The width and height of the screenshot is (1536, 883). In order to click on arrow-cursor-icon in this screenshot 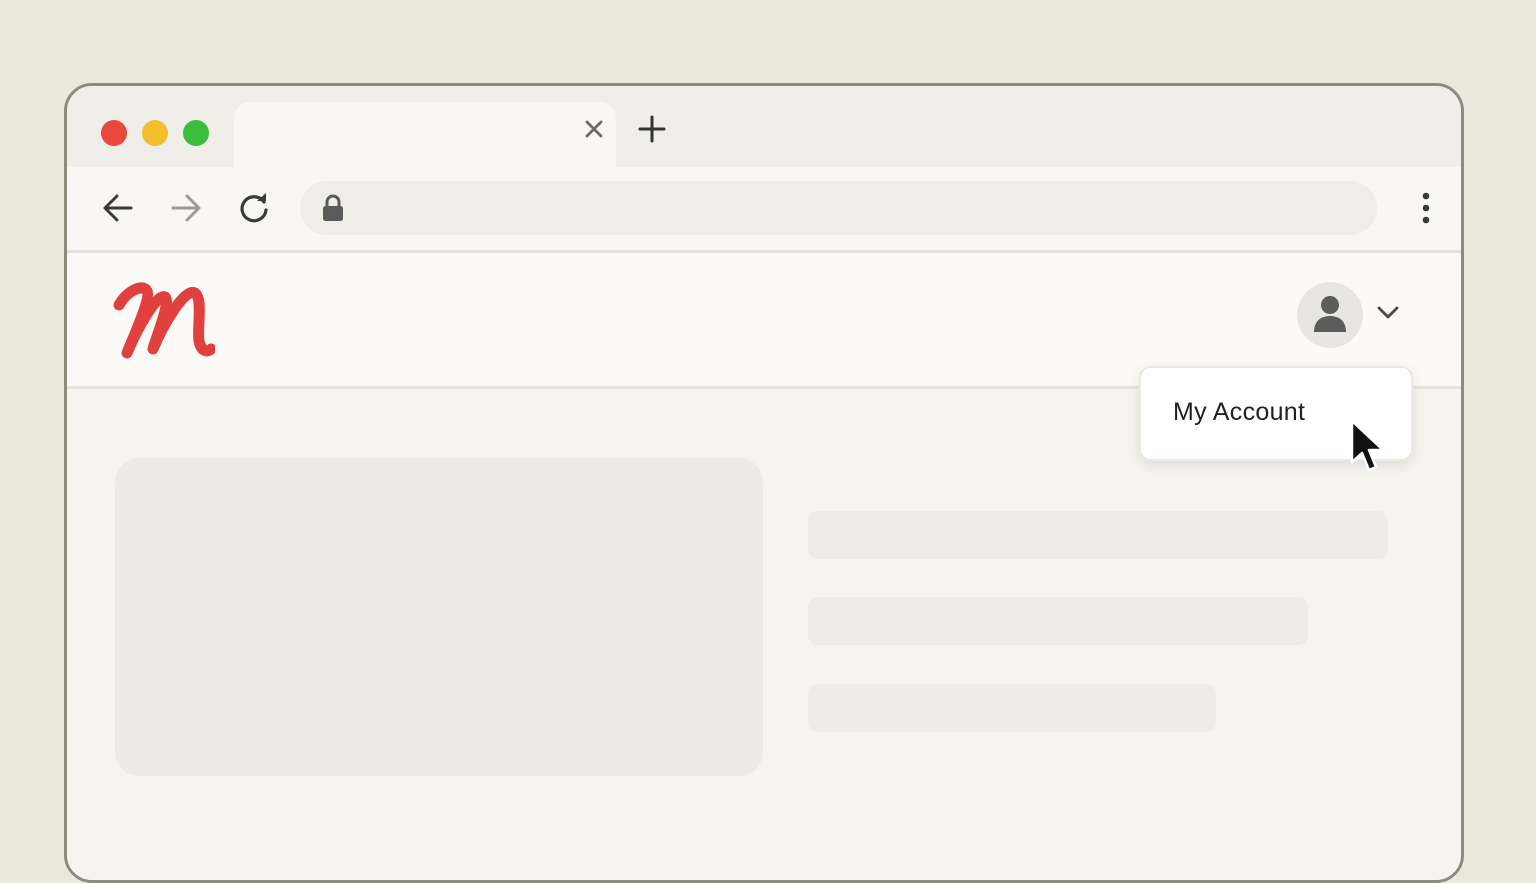, I will do `click(1368, 447)`.